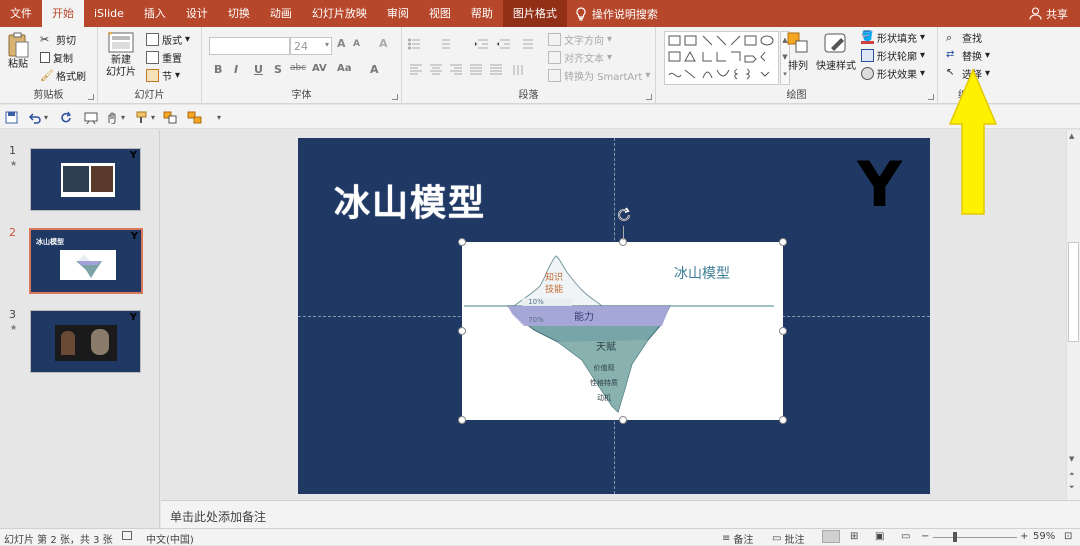 This screenshot has height=546, width=1080. What do you see at coordinates (298, 68) in the screenshot?
I see `strike-button: abc` at bounding box center [298, 68].